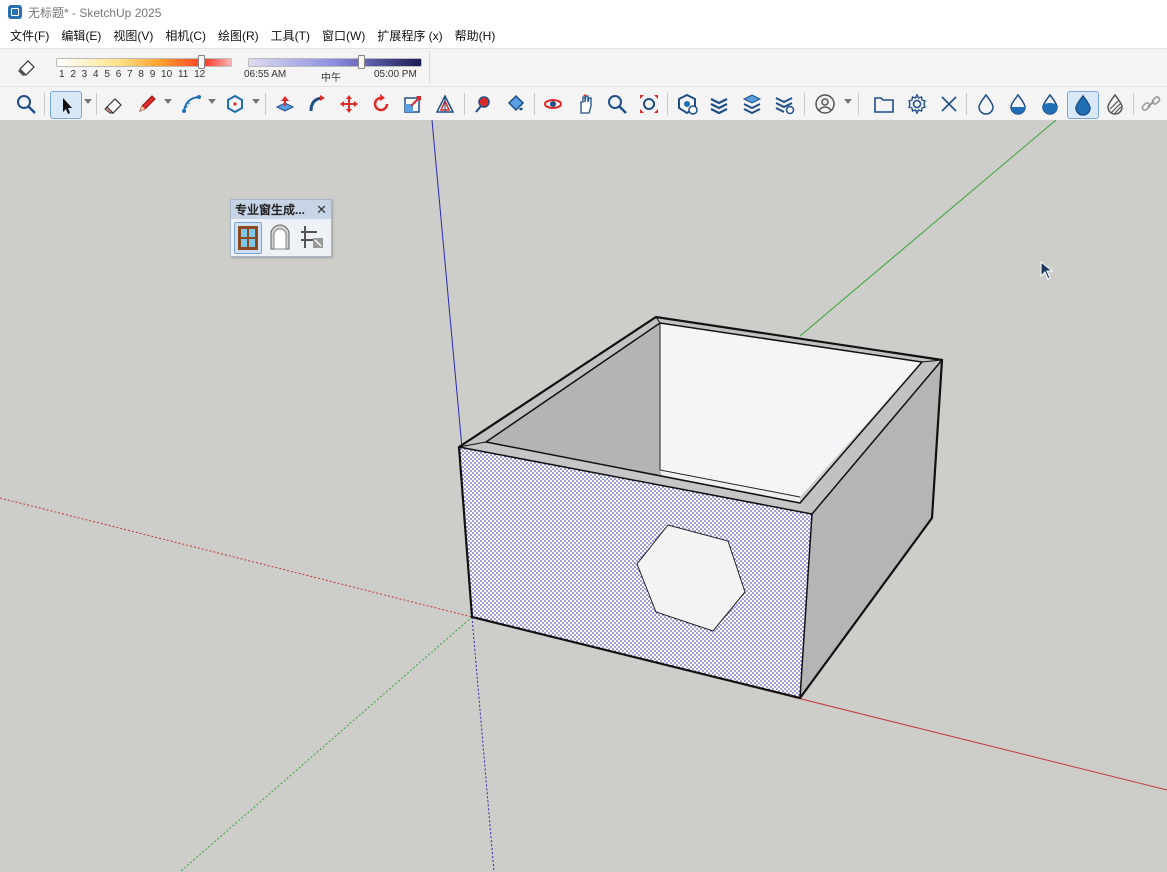  Describe the element at coordinates (409, 36) in the screenshot. I see `menu-extensions: 扩展程序 (x)` at that location.